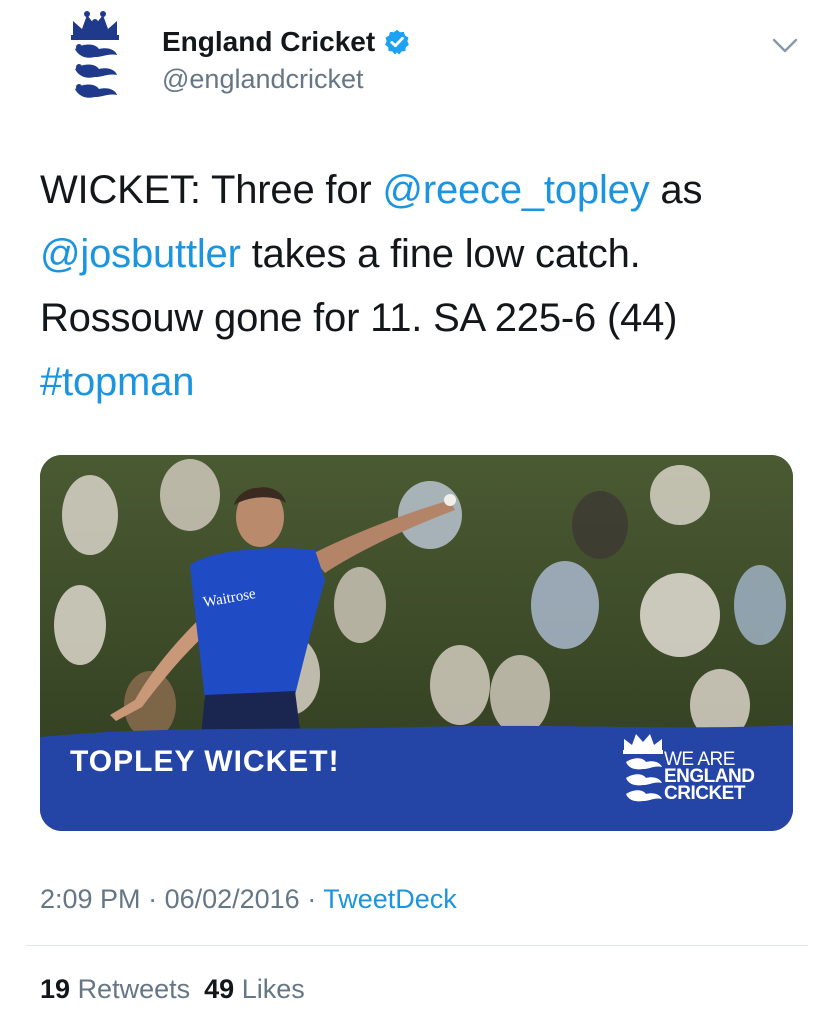  Describe the element at coordinates (785, 46) in the screenshot. I see `chevron-down-icon` at that location.